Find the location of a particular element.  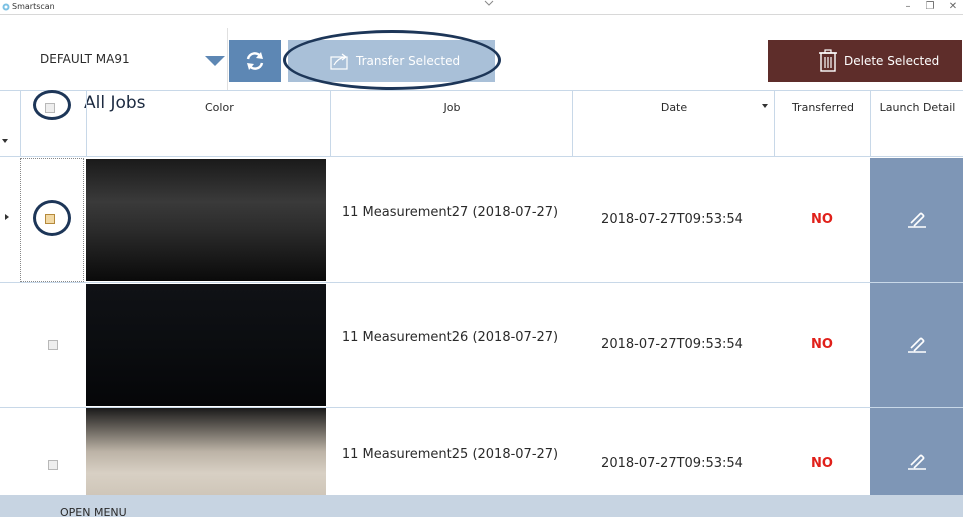

sort-descending-icon is located at coordinates (765, 106).